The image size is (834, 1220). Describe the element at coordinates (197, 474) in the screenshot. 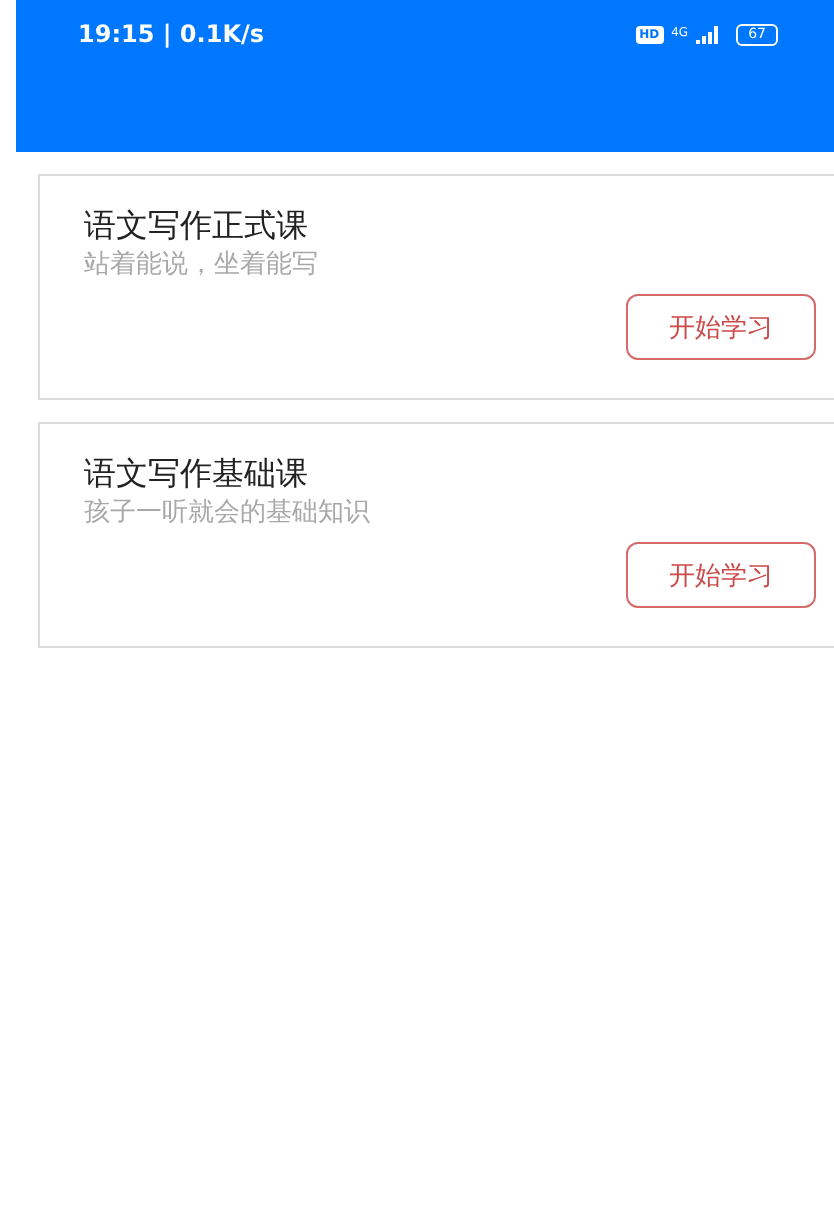

I see `course-title: 语文写作基础课` at that location.